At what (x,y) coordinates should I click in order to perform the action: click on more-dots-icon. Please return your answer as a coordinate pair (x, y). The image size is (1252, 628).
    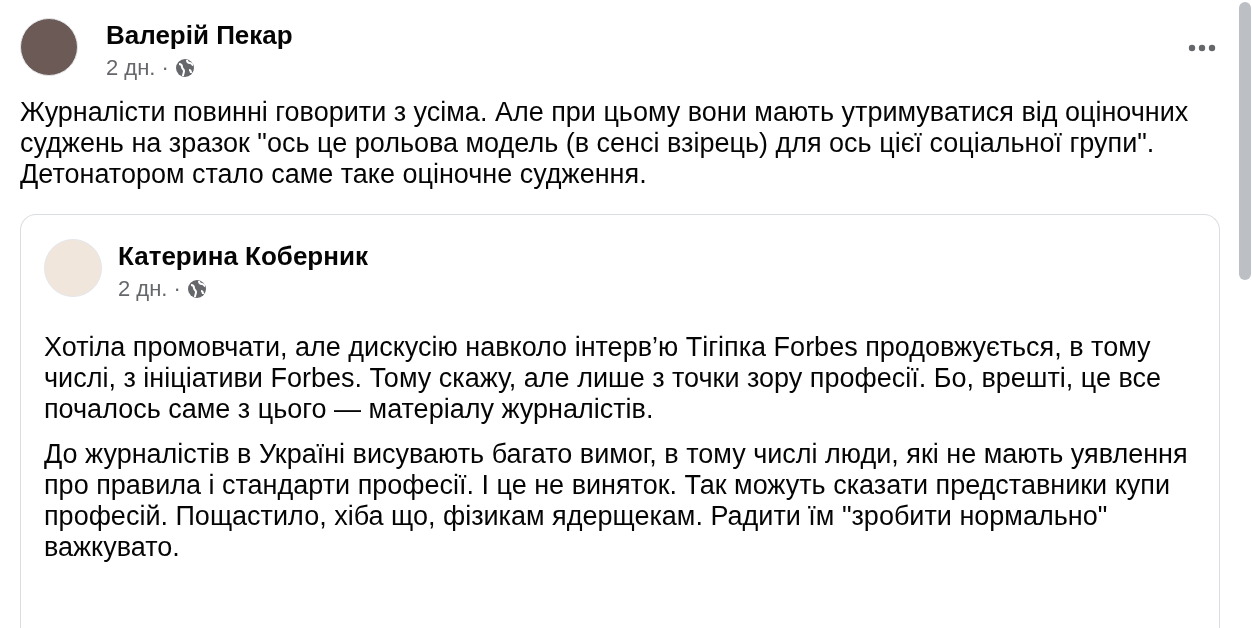
    Looking at the image, I should click on (1202, 48).